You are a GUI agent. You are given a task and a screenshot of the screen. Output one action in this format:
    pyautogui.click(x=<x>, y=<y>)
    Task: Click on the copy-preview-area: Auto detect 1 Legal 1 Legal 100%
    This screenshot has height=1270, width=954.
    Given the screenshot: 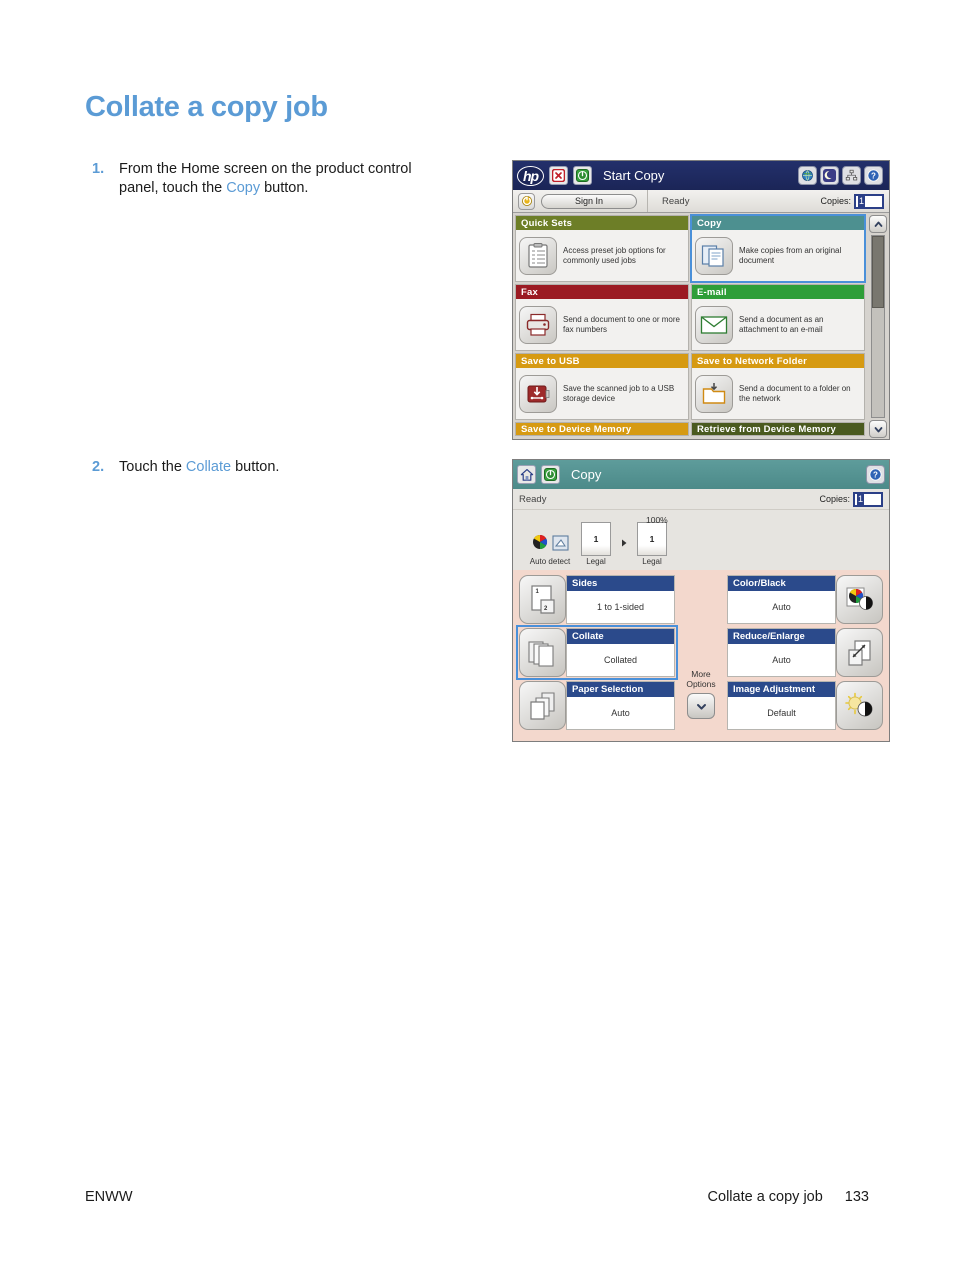 What is the action you would take?
    pyautogui.click(x=701, y=540)
    